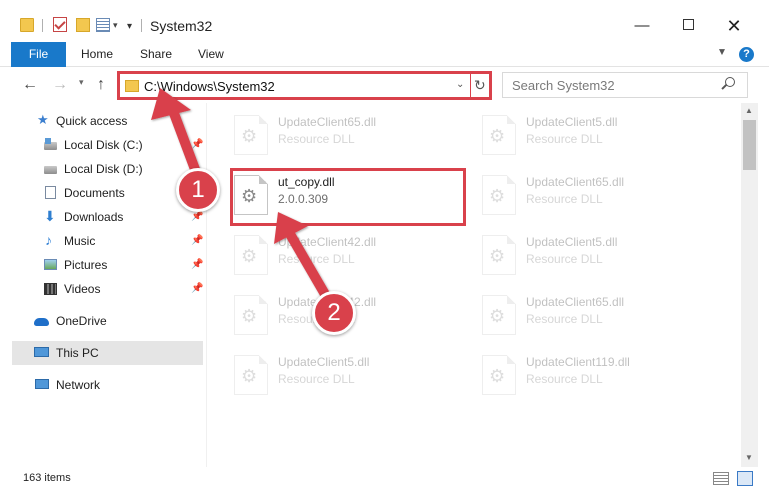 Image resolution: width=769 pixels, height=501 pixels. I want to click on sidebar-item-network: Network, so click(102, 385).